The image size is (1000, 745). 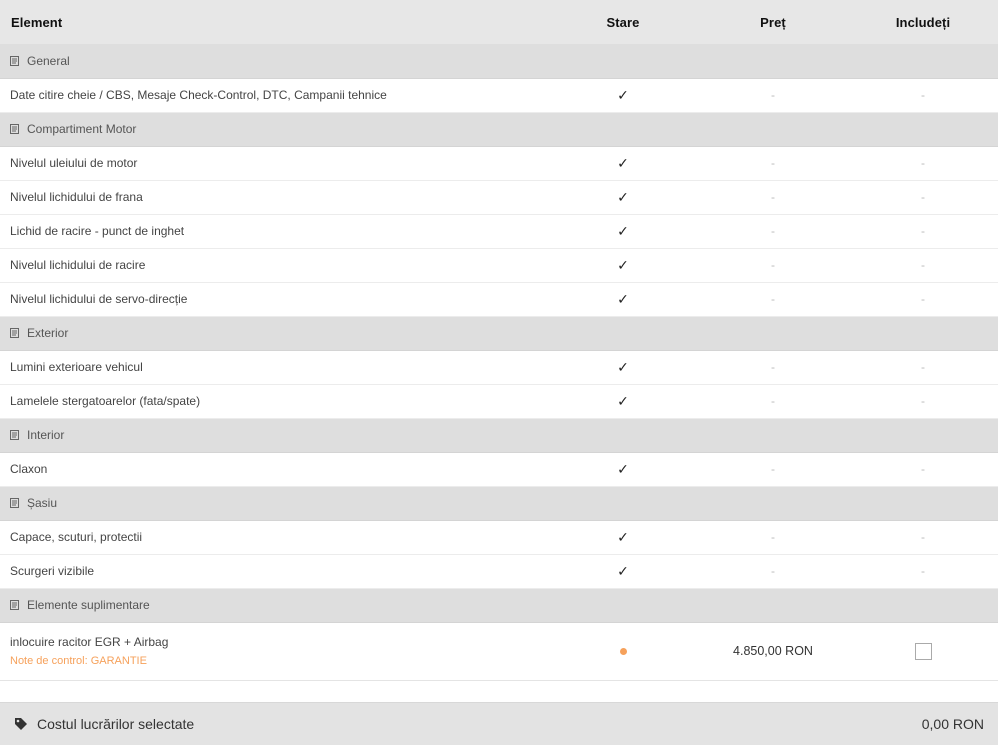 I want to click on item-name: Claxon, so click(x=274, y=469).